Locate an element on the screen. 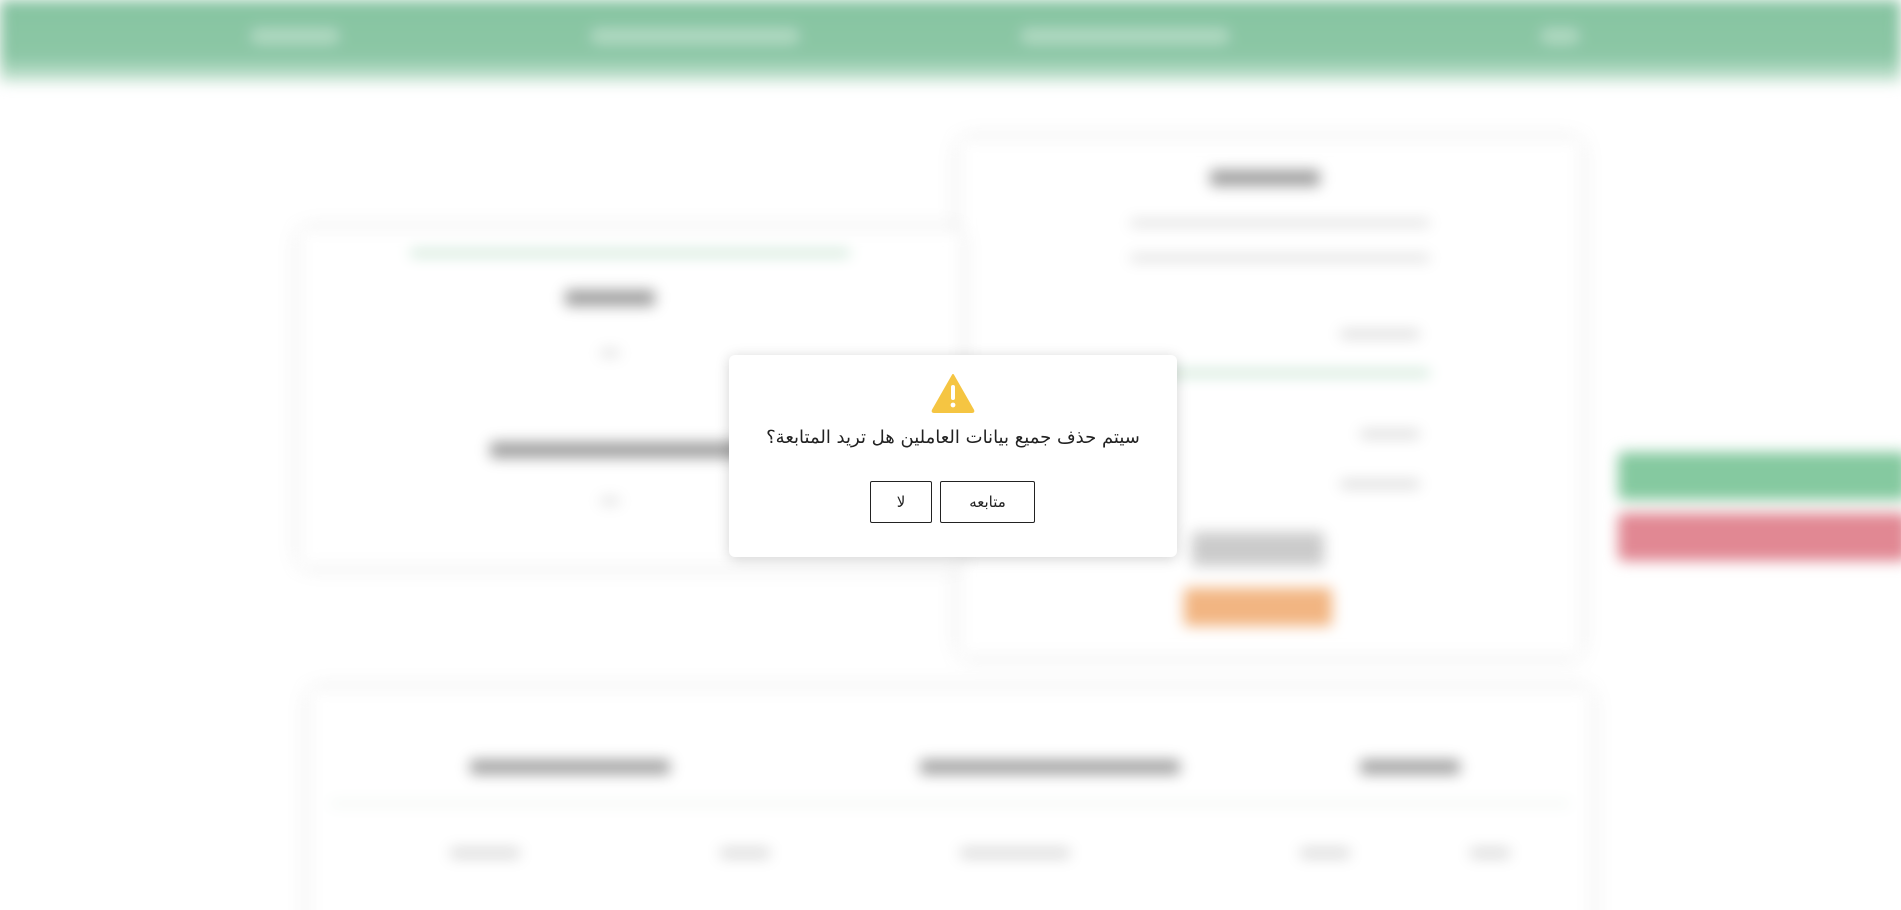 This screenshot has height=910, width=1901. continue-button: متابعه is located at coordinates (987, 502).